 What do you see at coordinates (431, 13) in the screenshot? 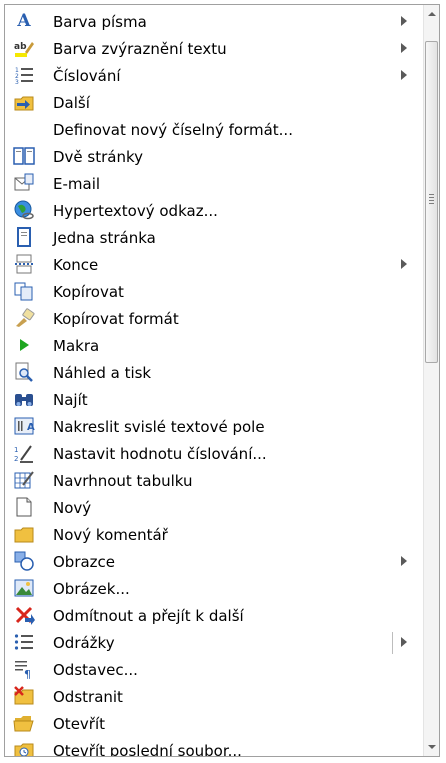
I see `scroll-up-button` at bounding box center [431, 13].